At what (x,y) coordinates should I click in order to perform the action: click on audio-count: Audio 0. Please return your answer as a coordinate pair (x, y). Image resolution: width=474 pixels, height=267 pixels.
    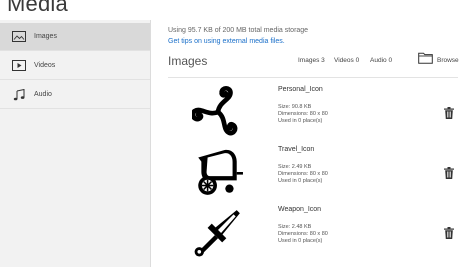
    Looking at the image, I should click on (381, 60).